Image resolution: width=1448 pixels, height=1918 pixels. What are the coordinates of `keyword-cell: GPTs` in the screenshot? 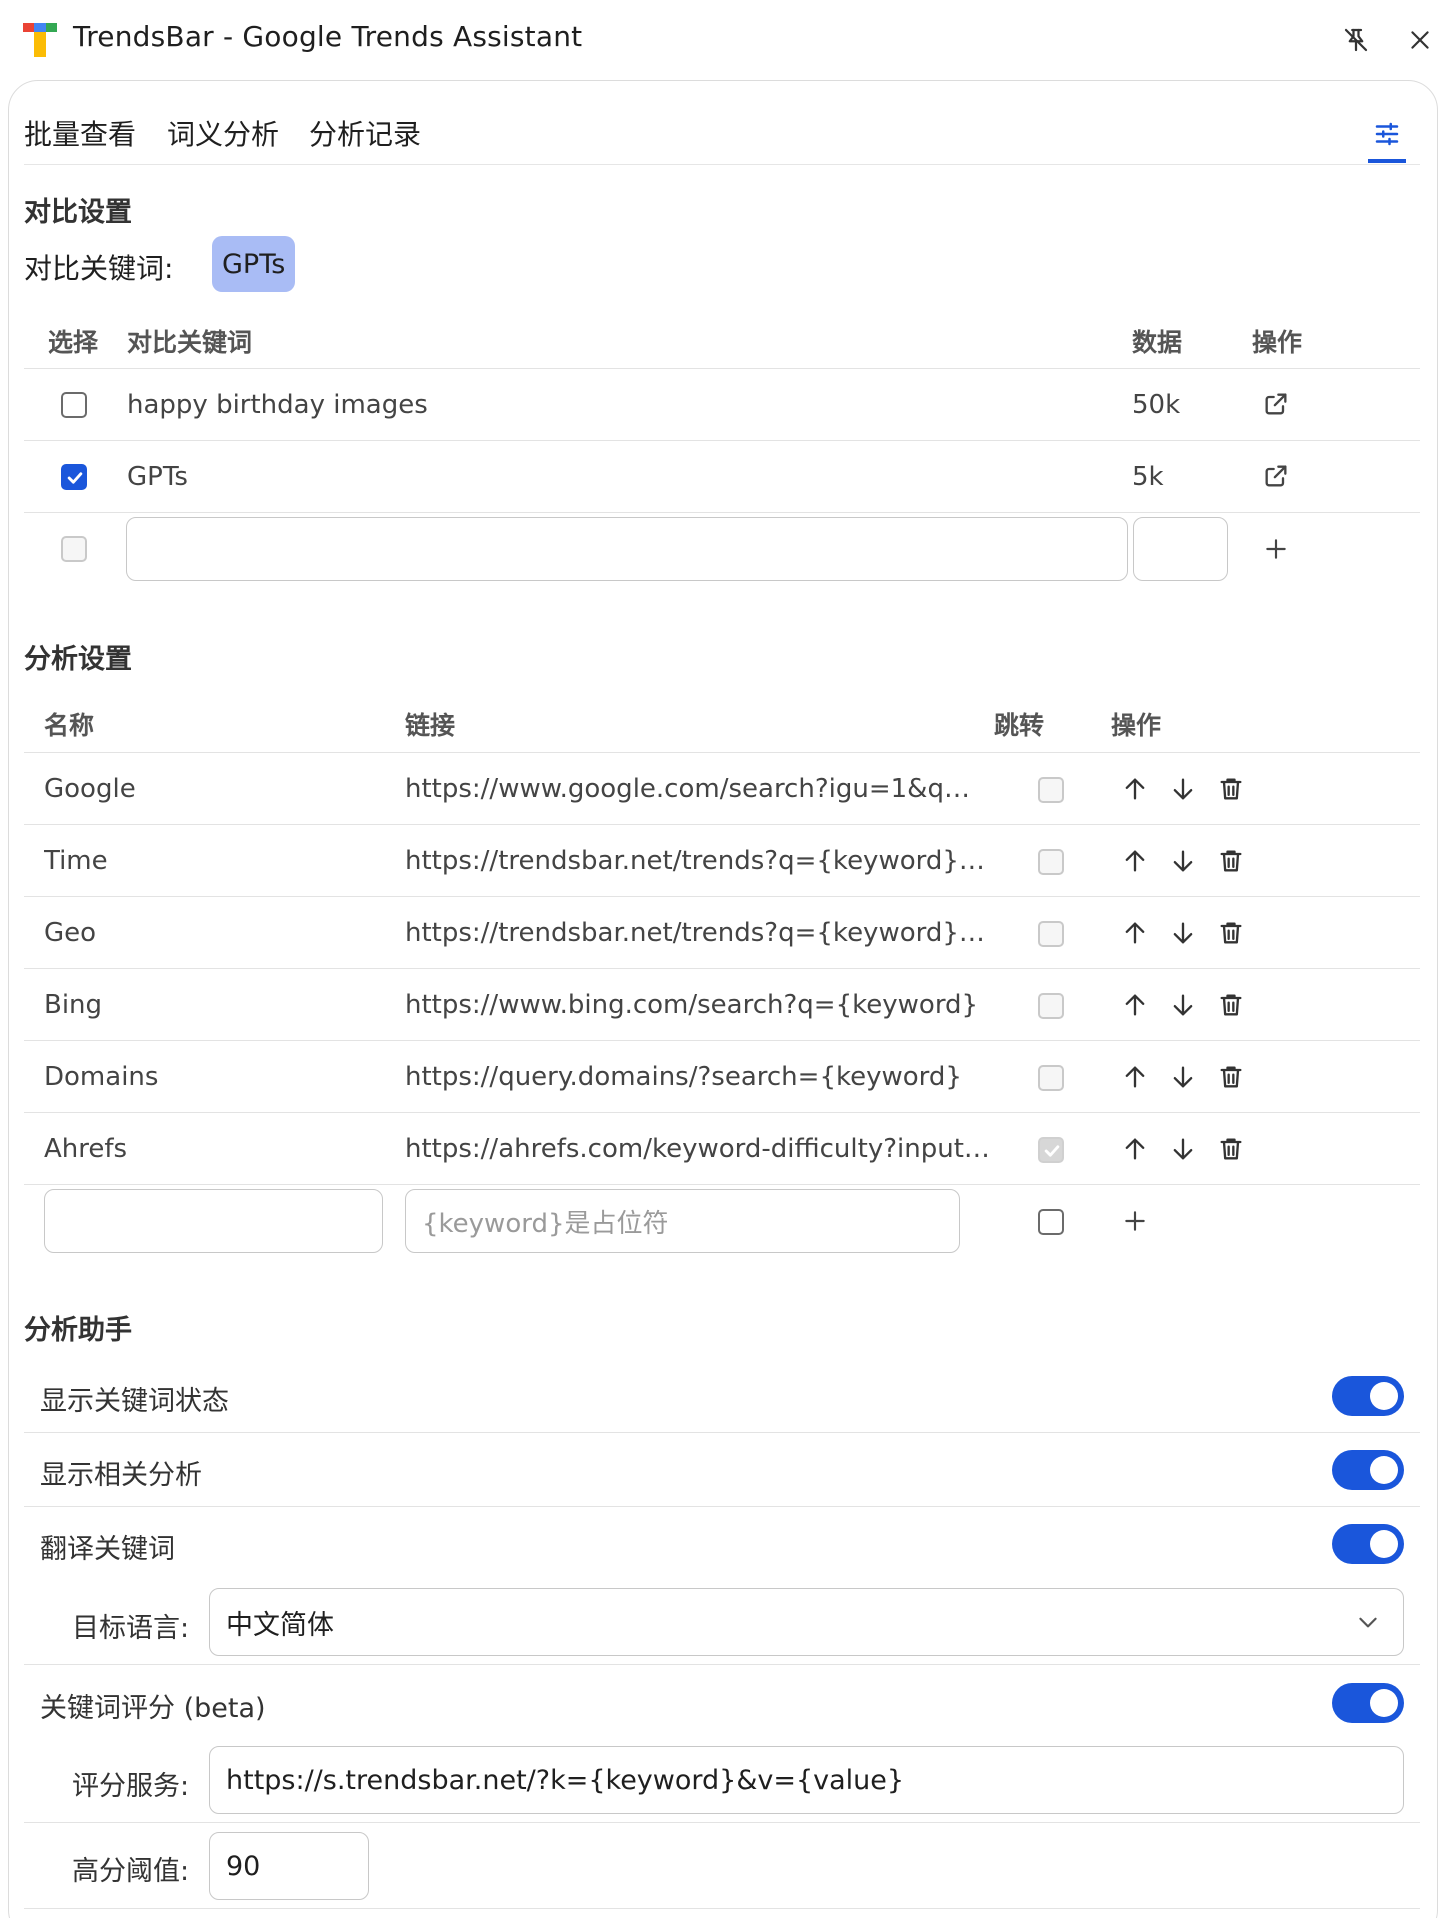 It's located at (157, 477).